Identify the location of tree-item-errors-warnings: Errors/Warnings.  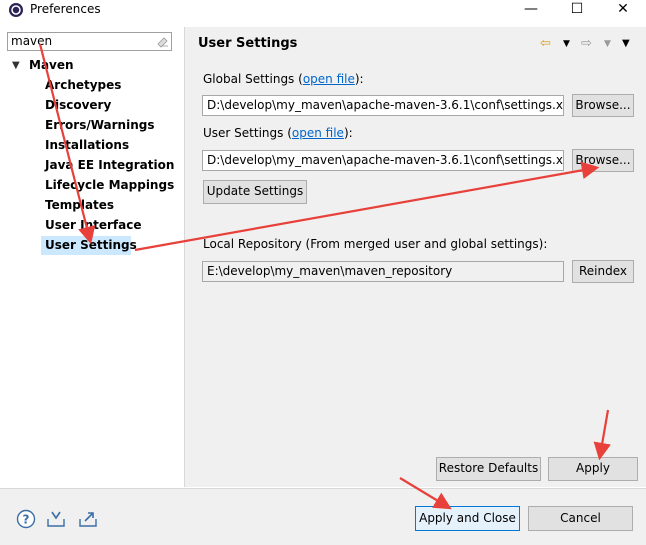
(99, 125).